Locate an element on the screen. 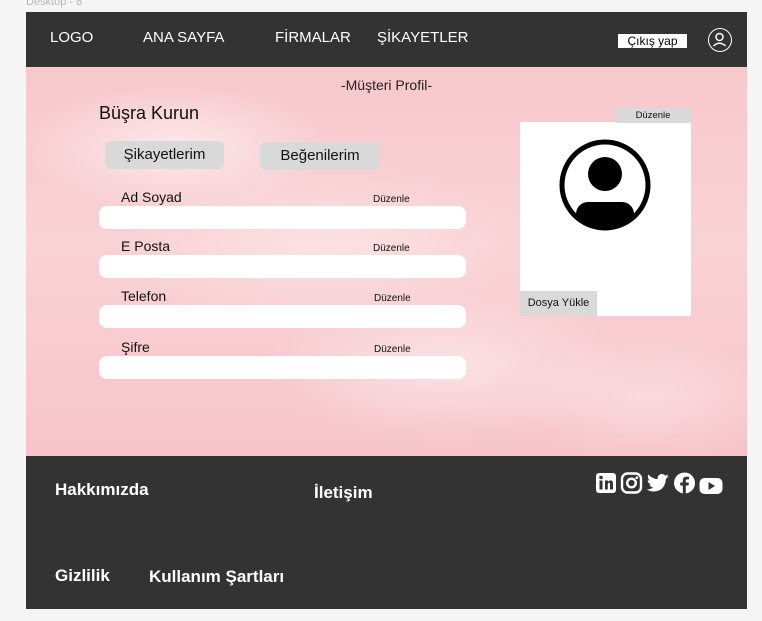 This screenshot has height=621, width=762. field-label-email: E Posta is located at coordinates (146, 246).